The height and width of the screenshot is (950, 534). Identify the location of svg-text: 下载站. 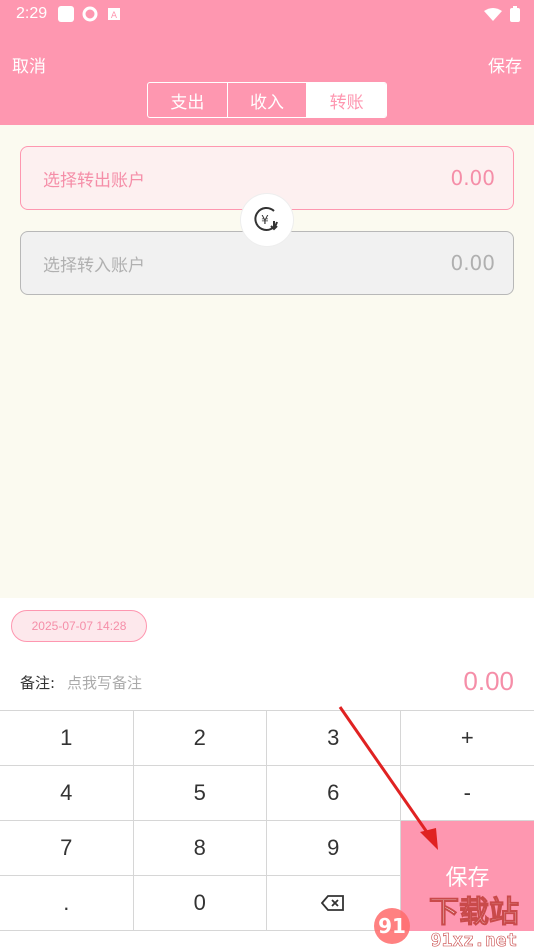
(474, 912).